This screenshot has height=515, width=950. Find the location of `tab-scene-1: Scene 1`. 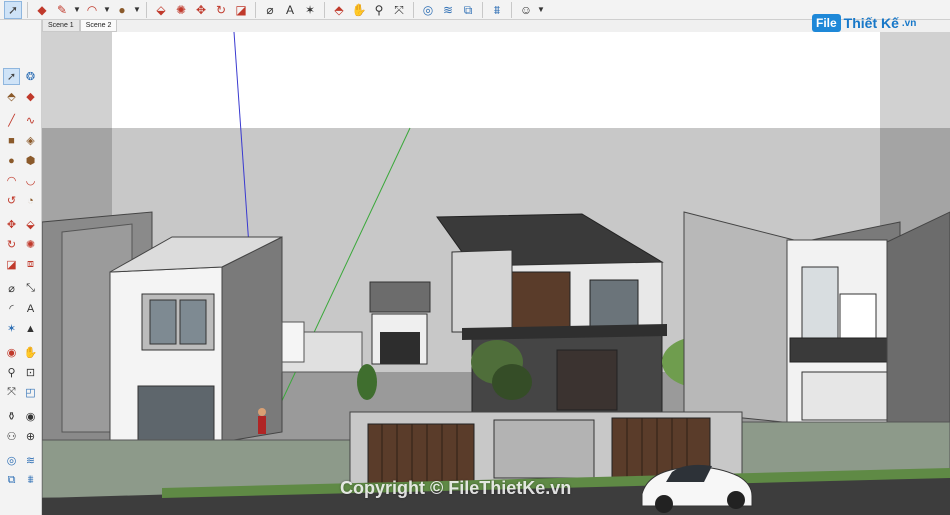

tab-scene-1: Scene 1 is located at coordinates (61, 26).